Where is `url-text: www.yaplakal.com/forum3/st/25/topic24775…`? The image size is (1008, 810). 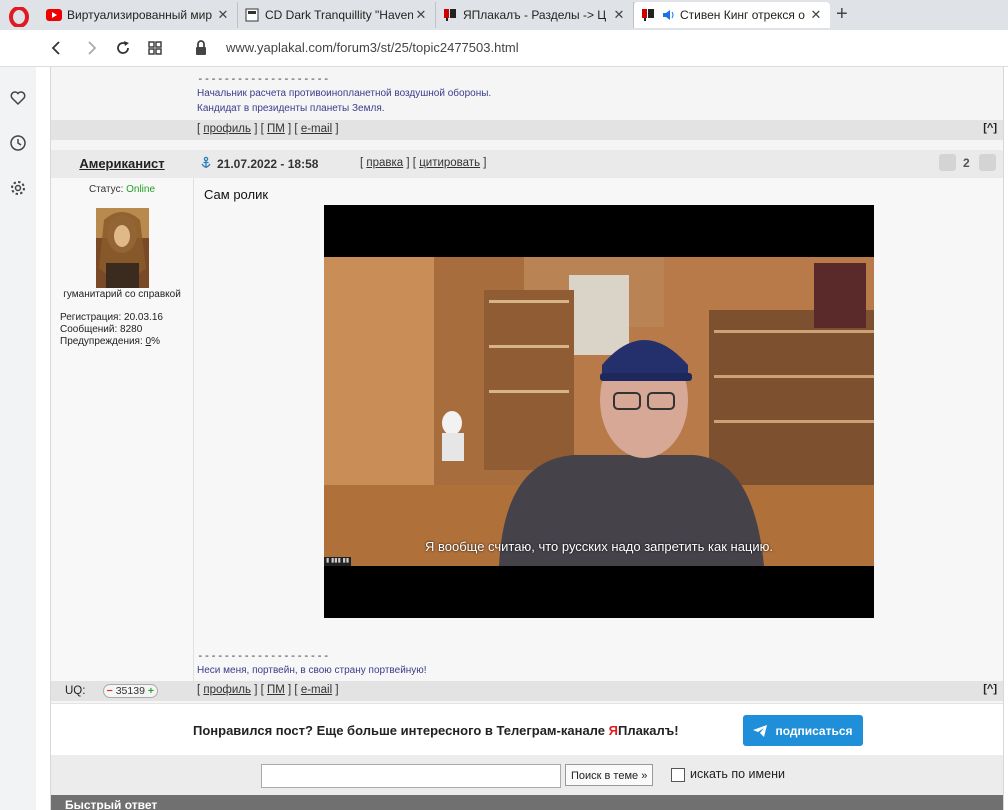 url-text: www.yaplakal.com/forum3/st/25/topic24775… is located at coordinates (372, 47).